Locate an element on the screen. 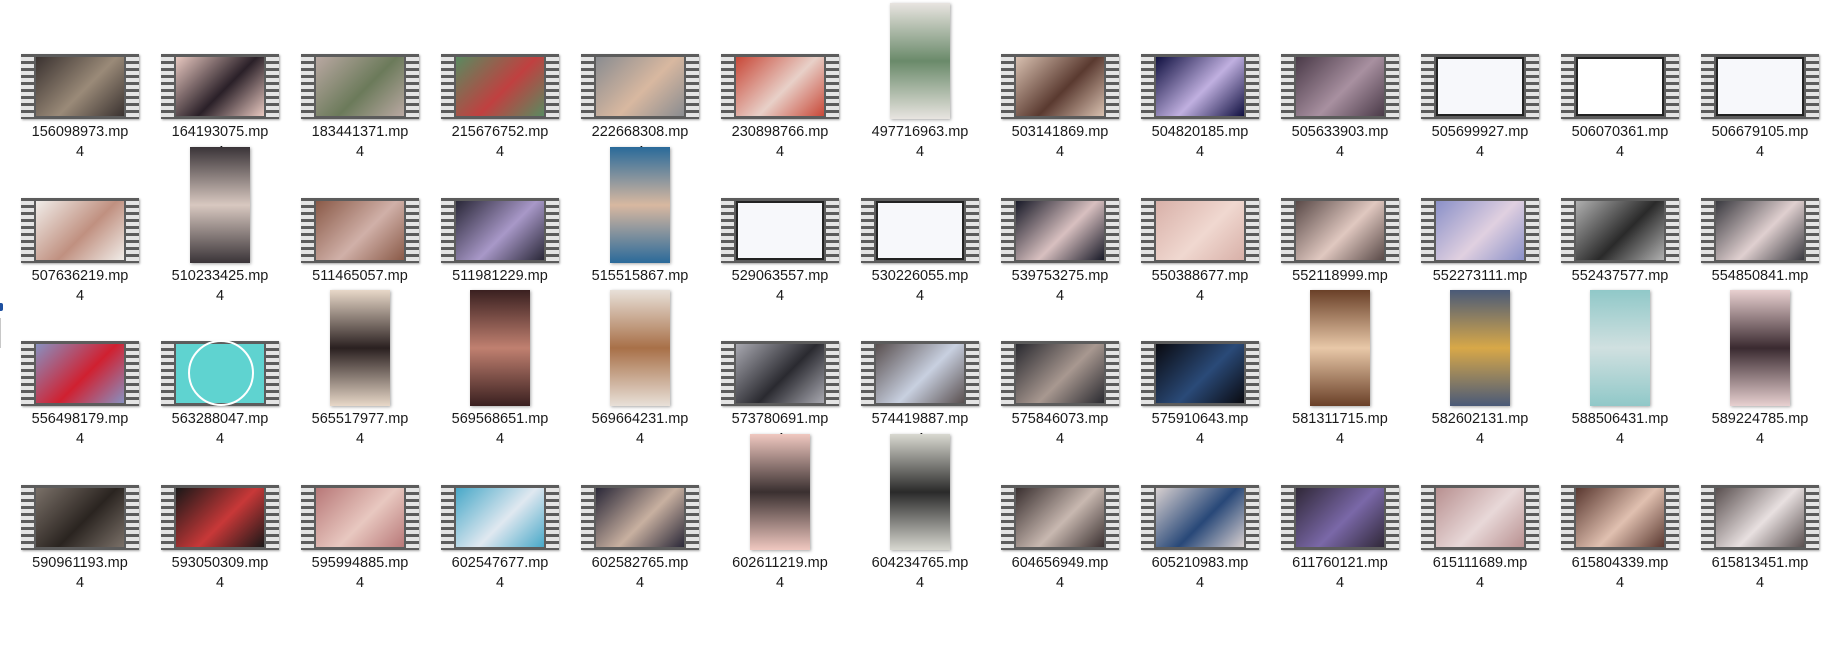  file-name-line: 565517977.mp is located at coordinates (360, 419).